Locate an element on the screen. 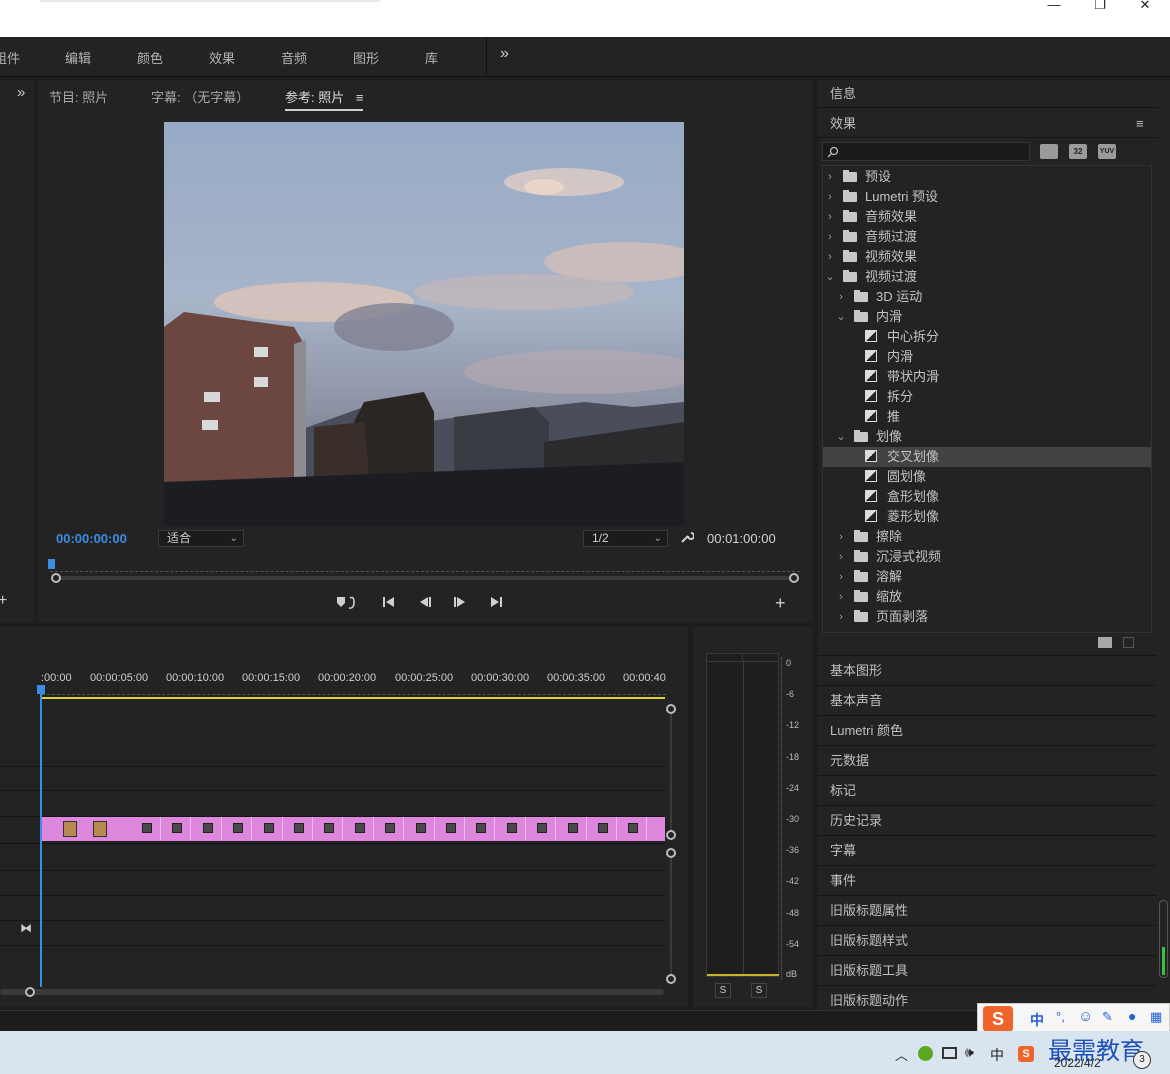 This screenshot has height=1074, width=1170. effect-item: 中心拆分 is located at coordinates (987, 337).